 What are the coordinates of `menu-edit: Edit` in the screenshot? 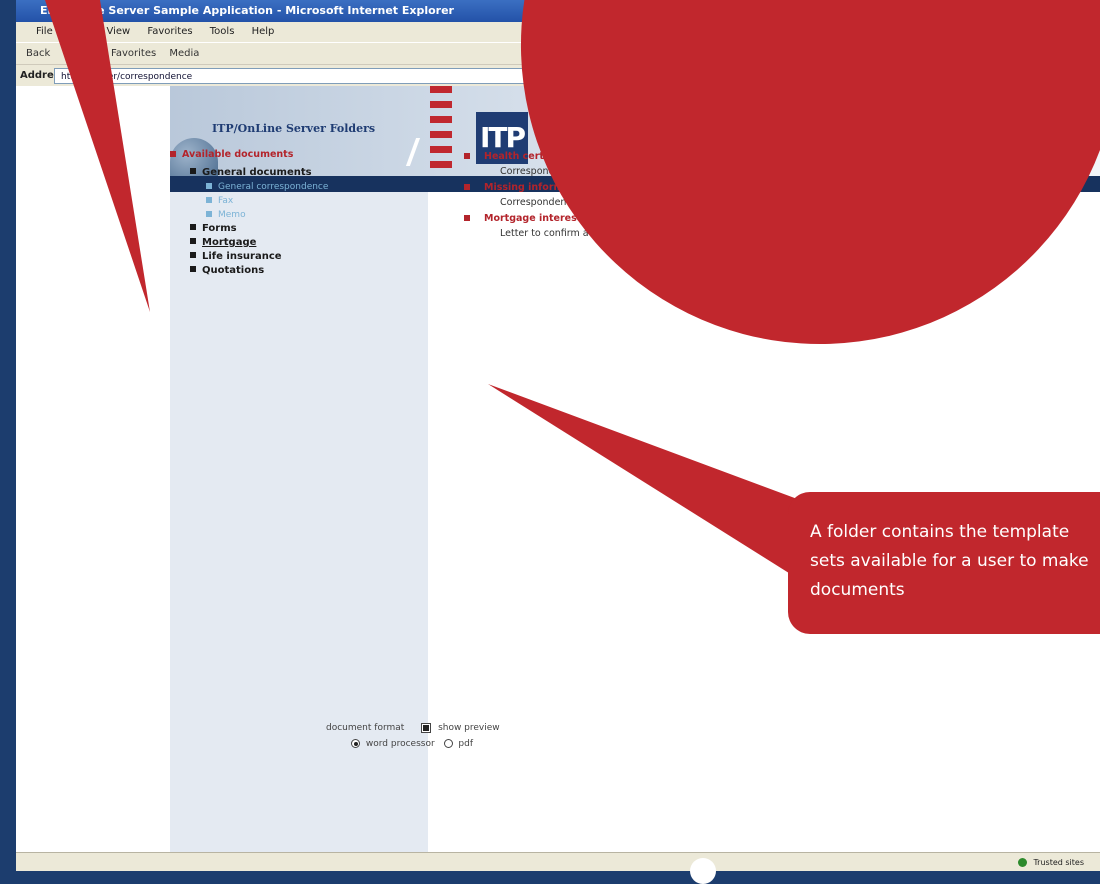 It's located at (79, 31).